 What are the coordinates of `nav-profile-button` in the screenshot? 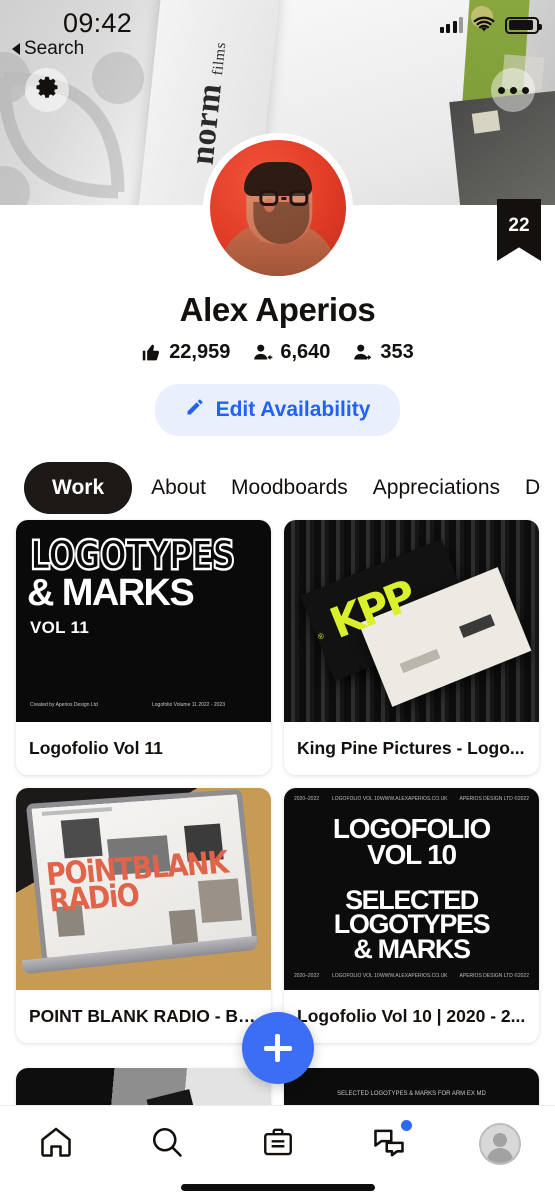 It's located at (500, 1144).